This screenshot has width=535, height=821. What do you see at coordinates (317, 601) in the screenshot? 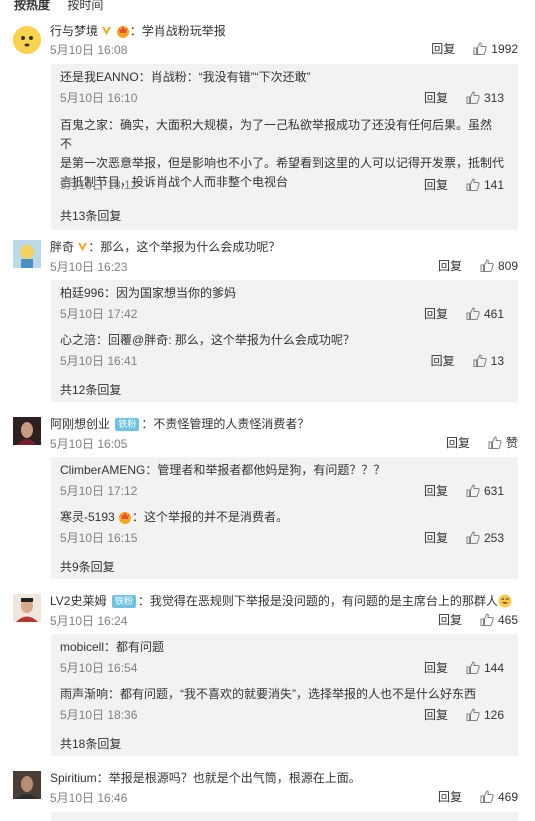
I see `comment-text: ：我觉得在恶规则下举报是没问题的，有问题的是主席台上的那群人` at bounding box center [317, 601].